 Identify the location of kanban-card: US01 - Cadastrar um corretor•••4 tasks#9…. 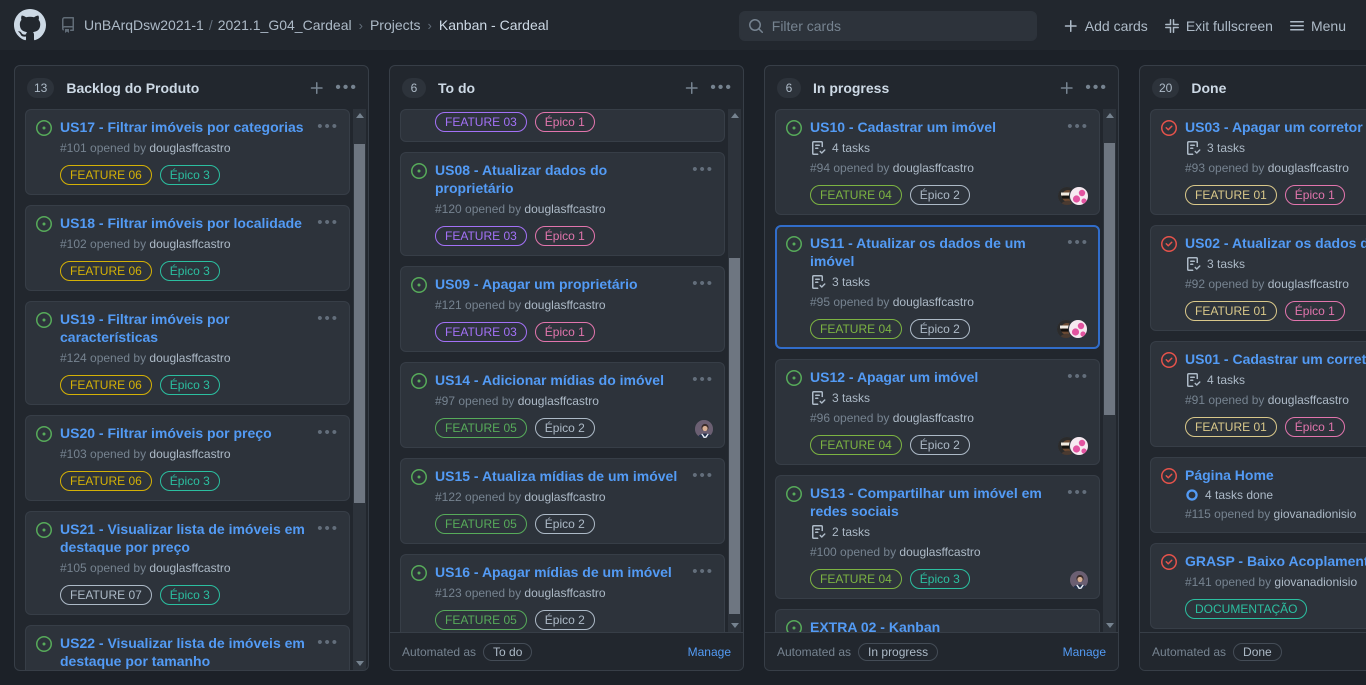
(1258, 394).